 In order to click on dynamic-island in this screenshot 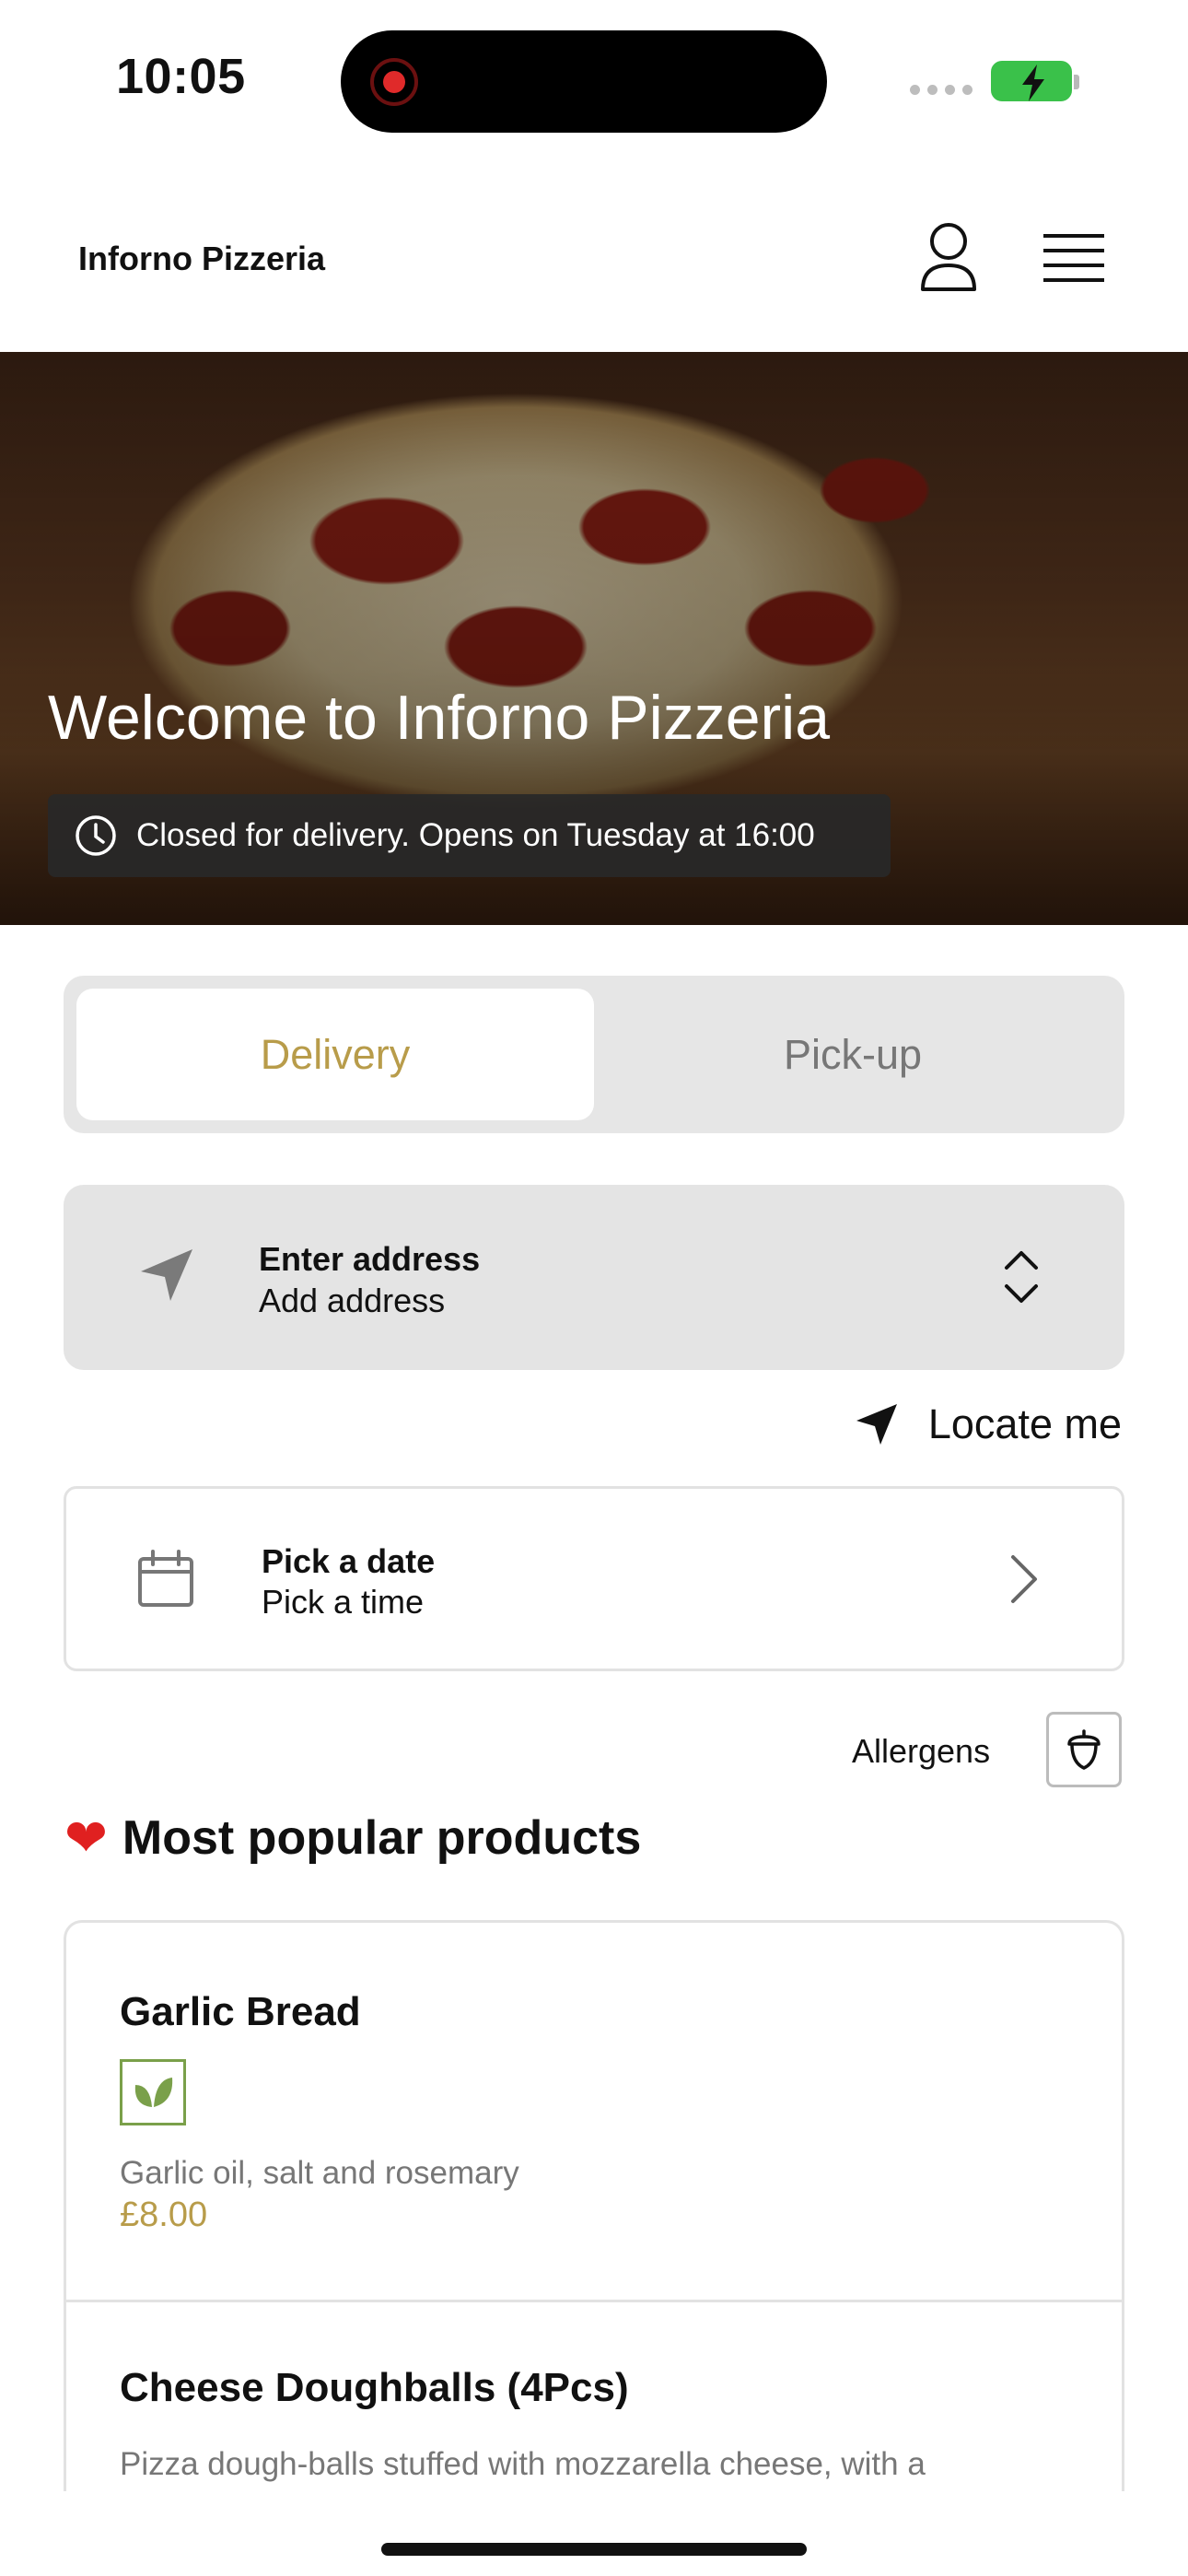, I will do `click(584, 81)`.